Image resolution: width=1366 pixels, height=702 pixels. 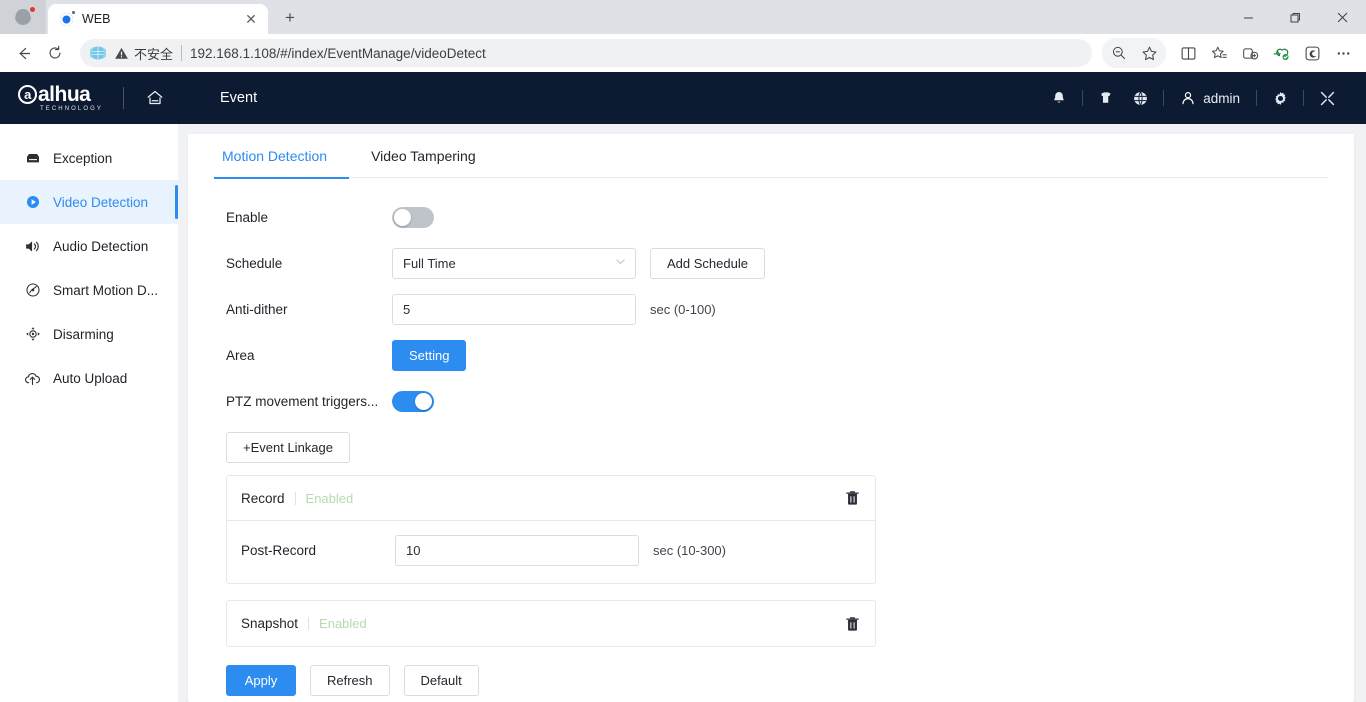 I want to click on tab-video-tampering: Video Tampering, so click(x=423, y=156).